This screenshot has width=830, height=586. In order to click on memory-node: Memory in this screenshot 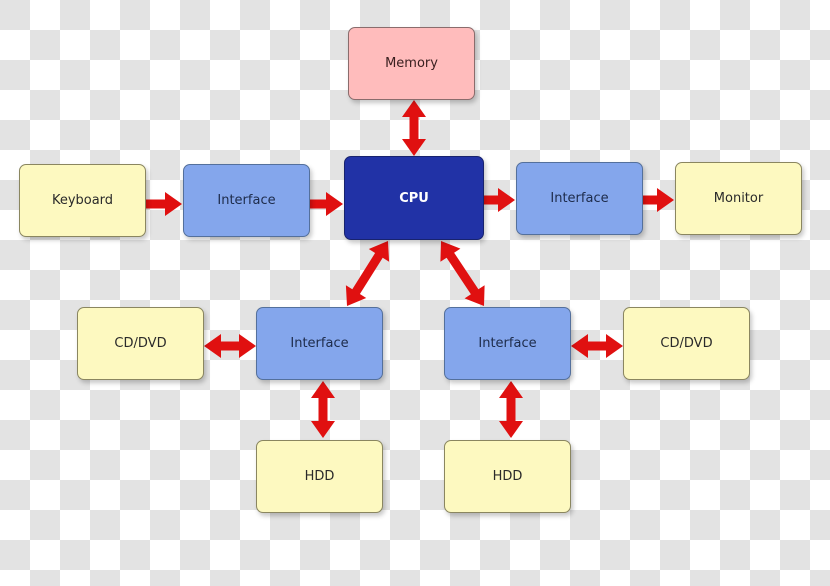, I will do `click(411, 63)`.